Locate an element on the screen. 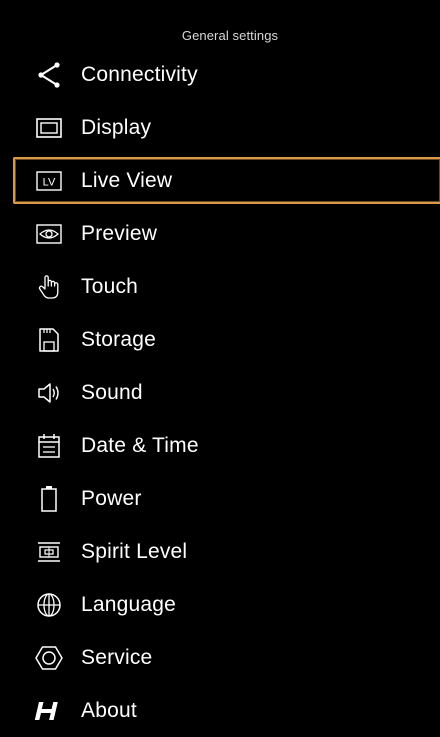 Image resolution: width=440 pixels, height=737 pixels. menu-item-date-time: Date & Time is located at coordinates (220, 445).